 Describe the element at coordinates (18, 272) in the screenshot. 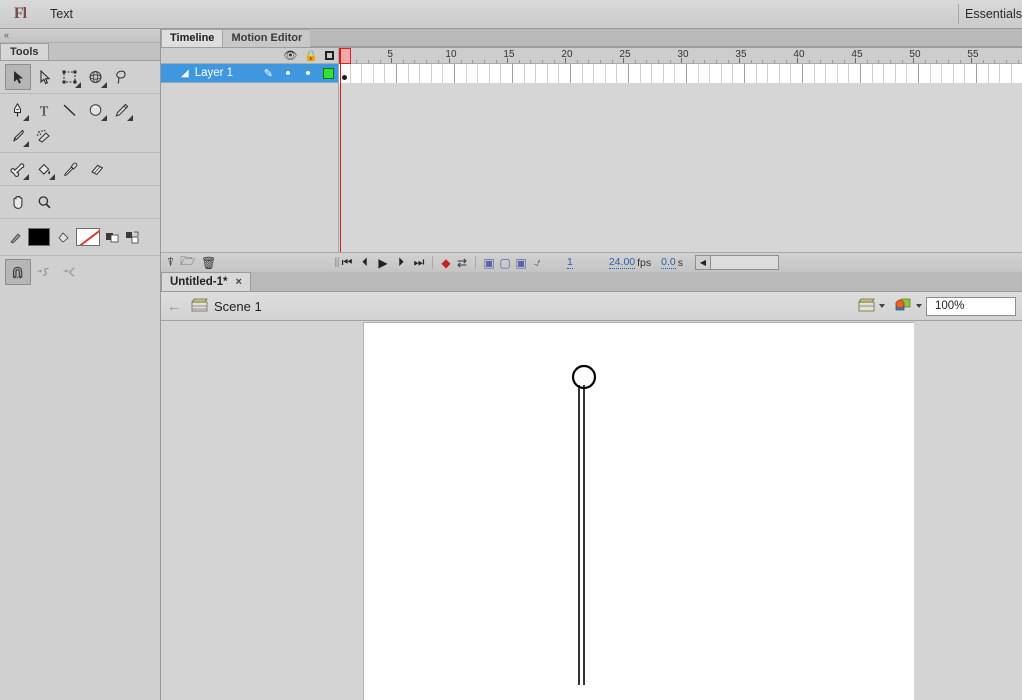

I see `snap-to-objects-toggle` at that location.